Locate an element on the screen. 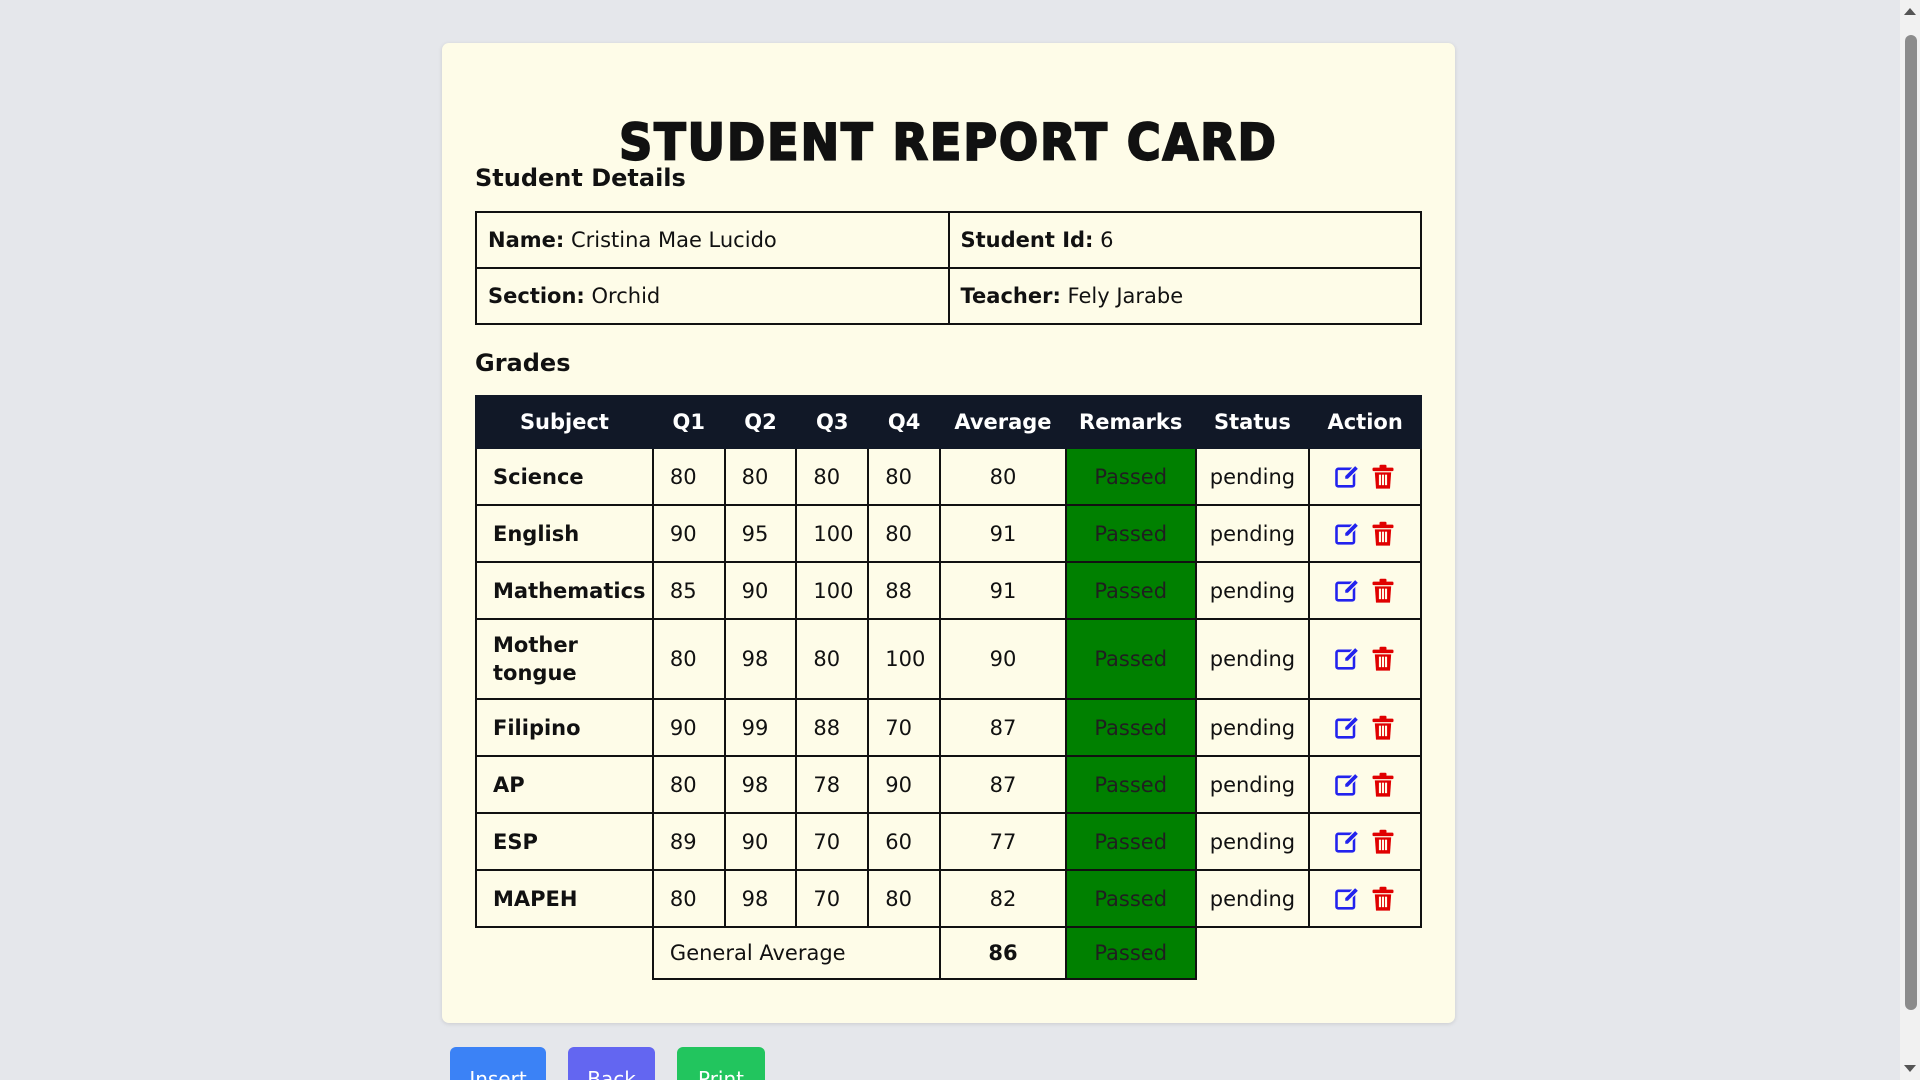  section-label: Section: is located at coordinates (536, 296).